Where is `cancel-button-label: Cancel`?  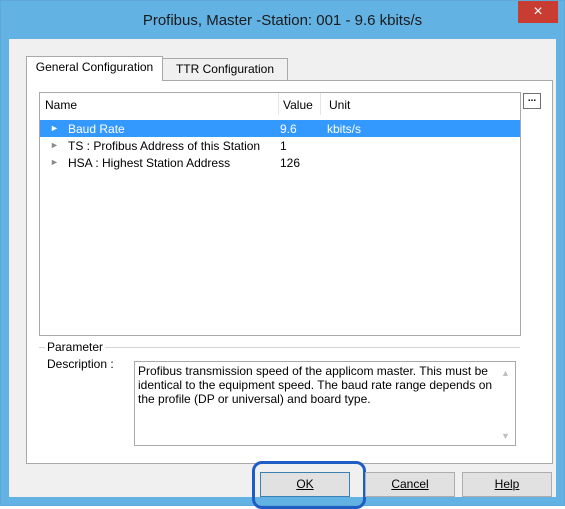 cancel-button-label: Cancel is located at coordinates (410, 484).